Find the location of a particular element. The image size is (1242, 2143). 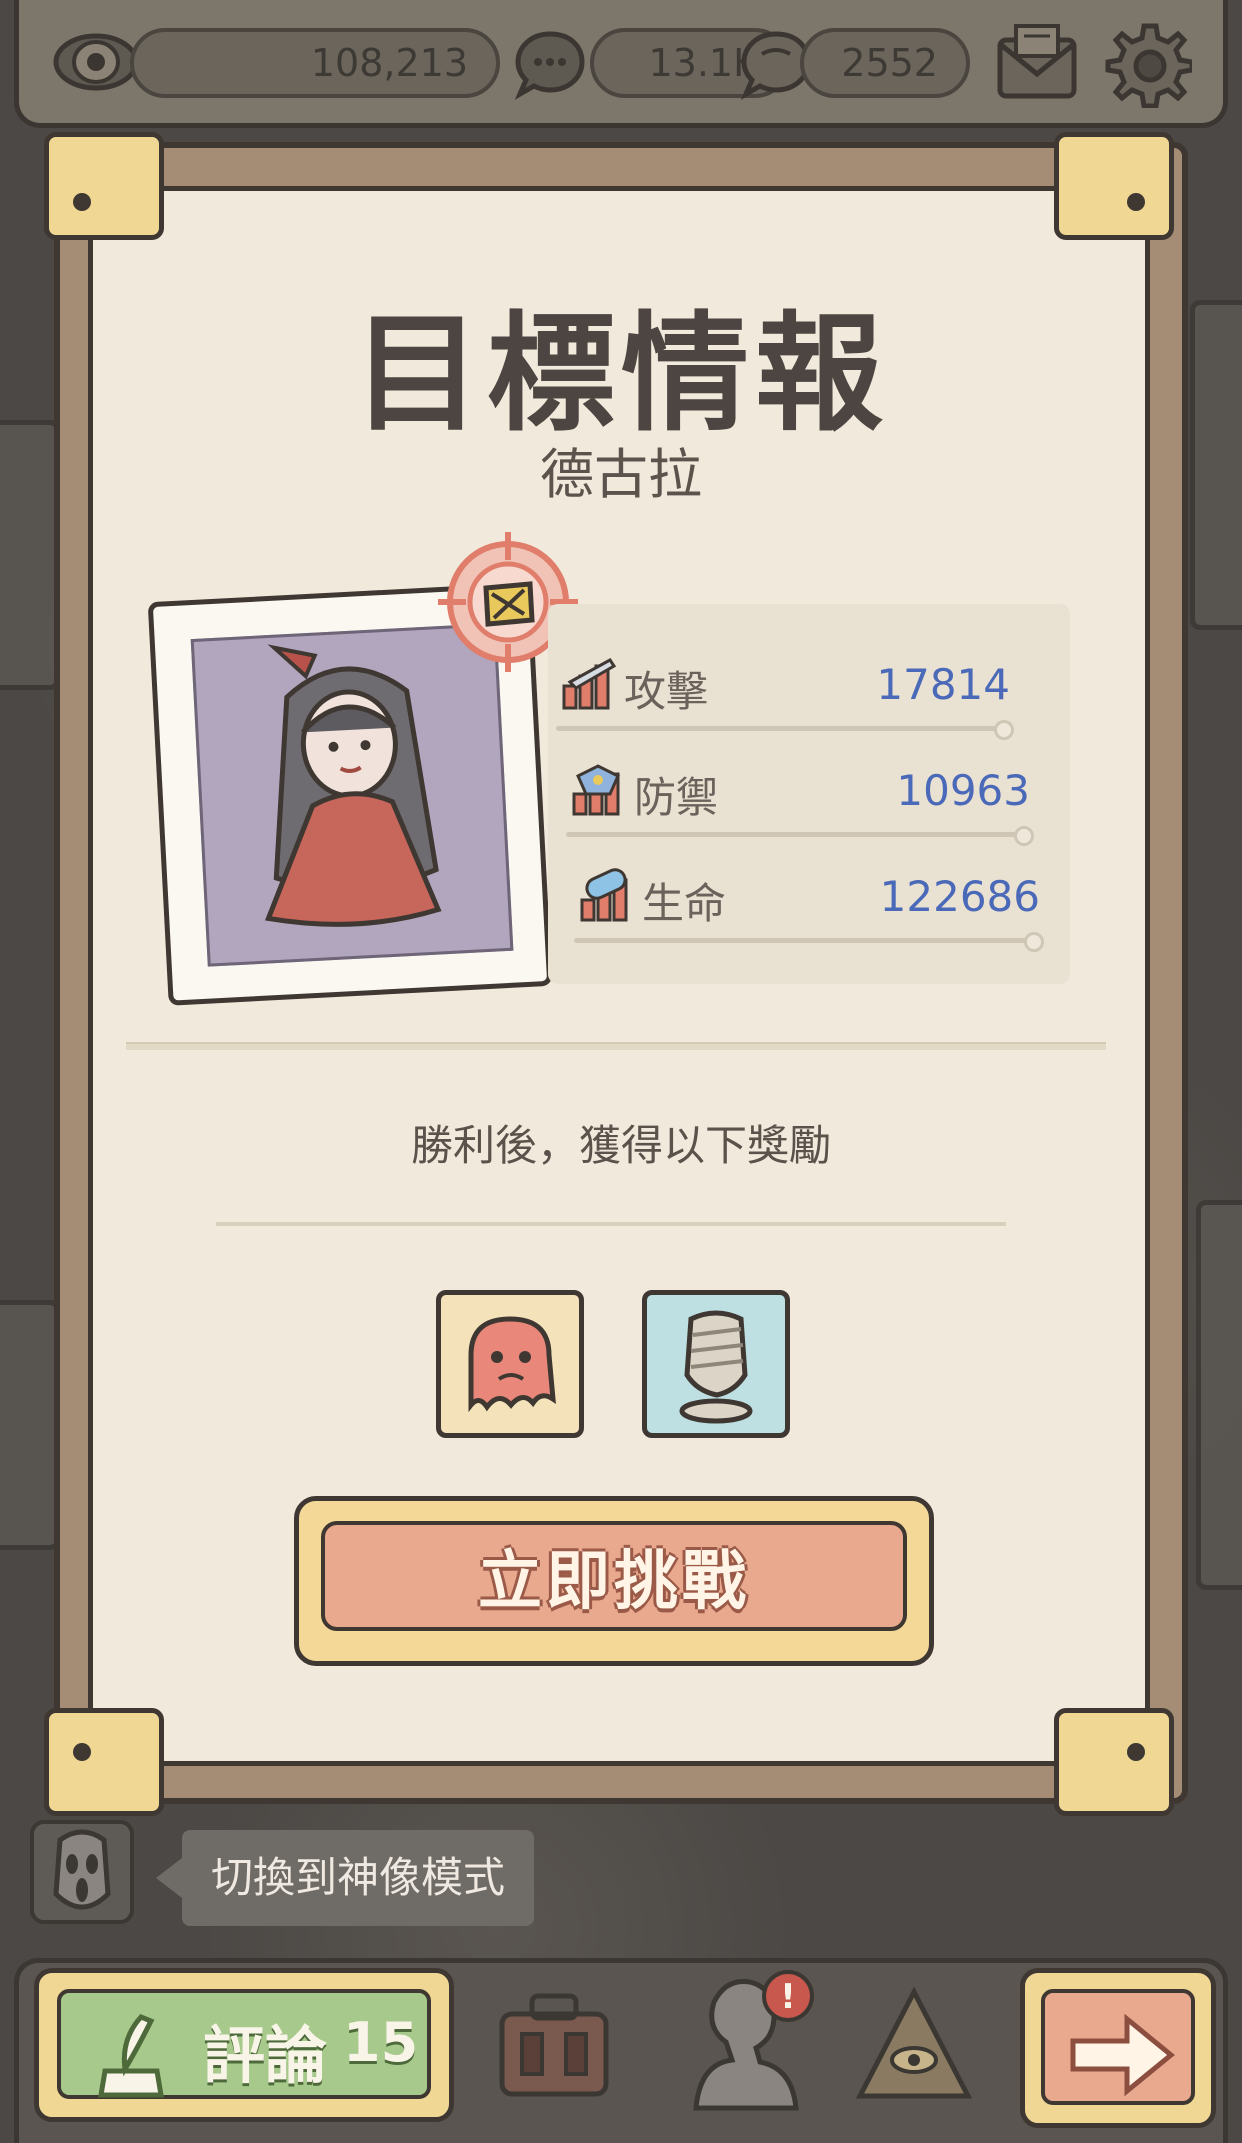

comment-count: 15 is located at coordinates (381, 2042).